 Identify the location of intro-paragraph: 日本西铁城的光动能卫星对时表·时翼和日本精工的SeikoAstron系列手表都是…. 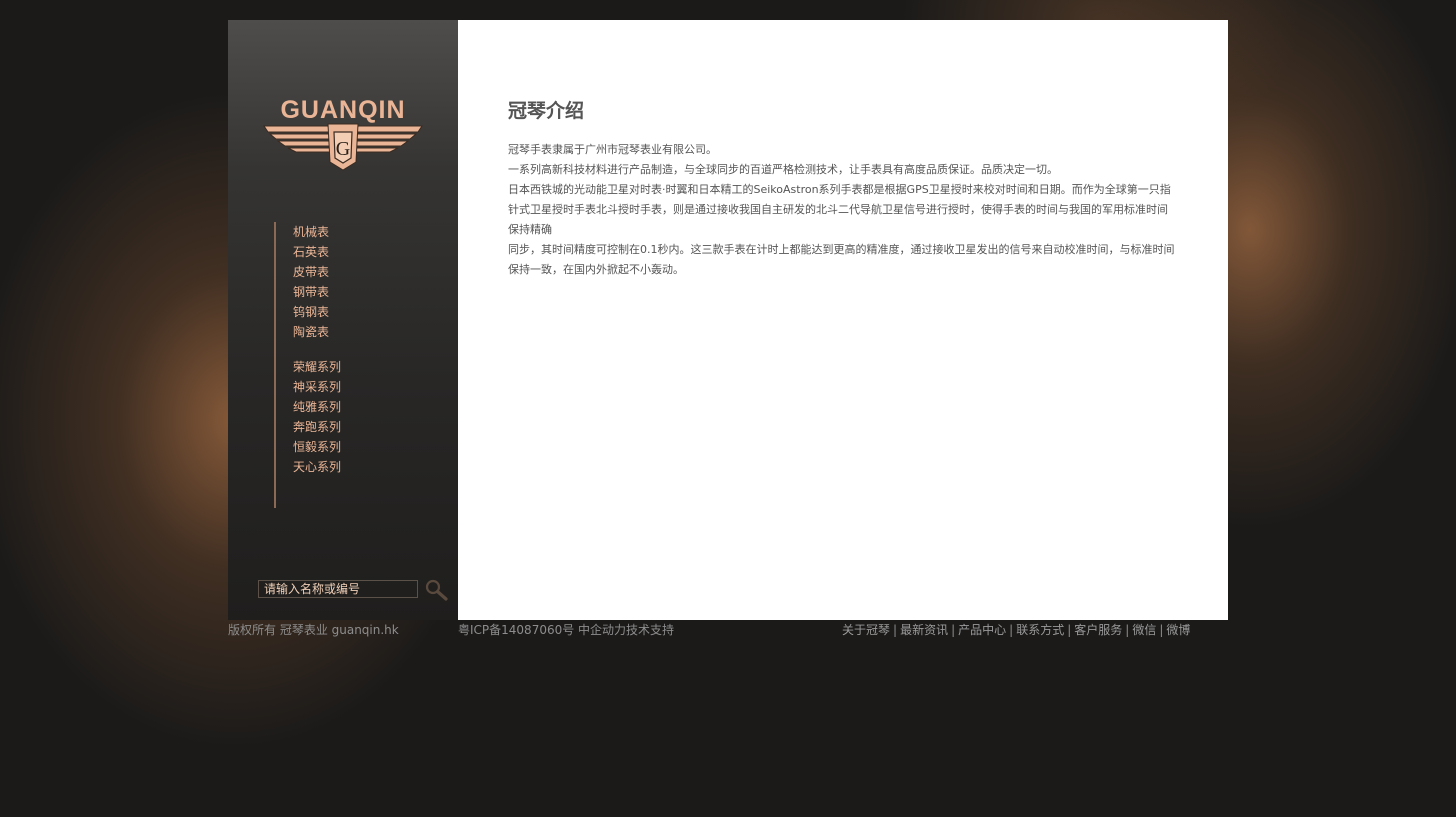
(839, 209).